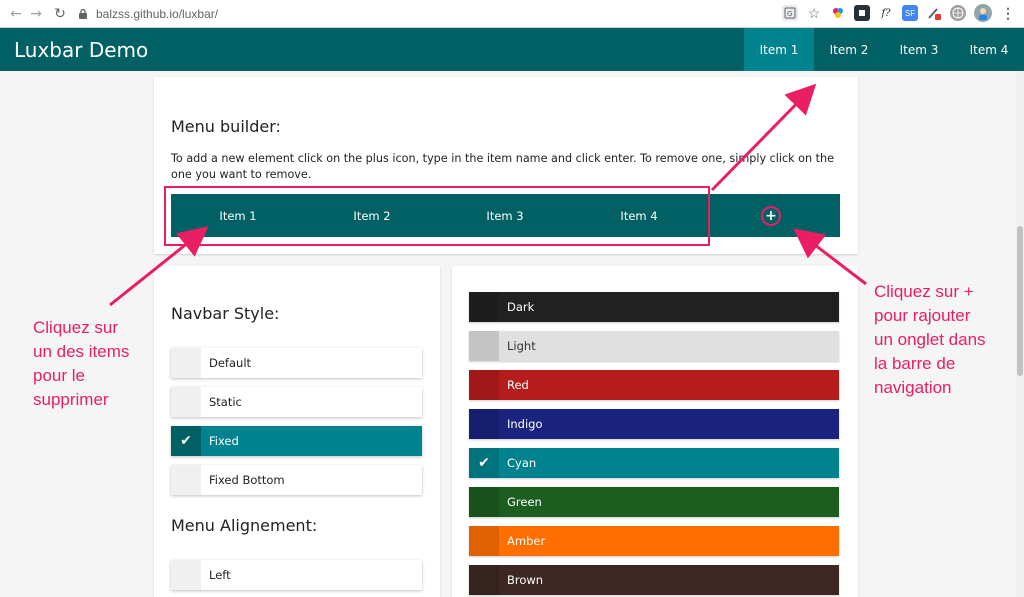 The image size is (1024, 597). Describe the element at coordinates (654, 424) in the screenshot. I see `color-option-indigo: Indigo` at that location.